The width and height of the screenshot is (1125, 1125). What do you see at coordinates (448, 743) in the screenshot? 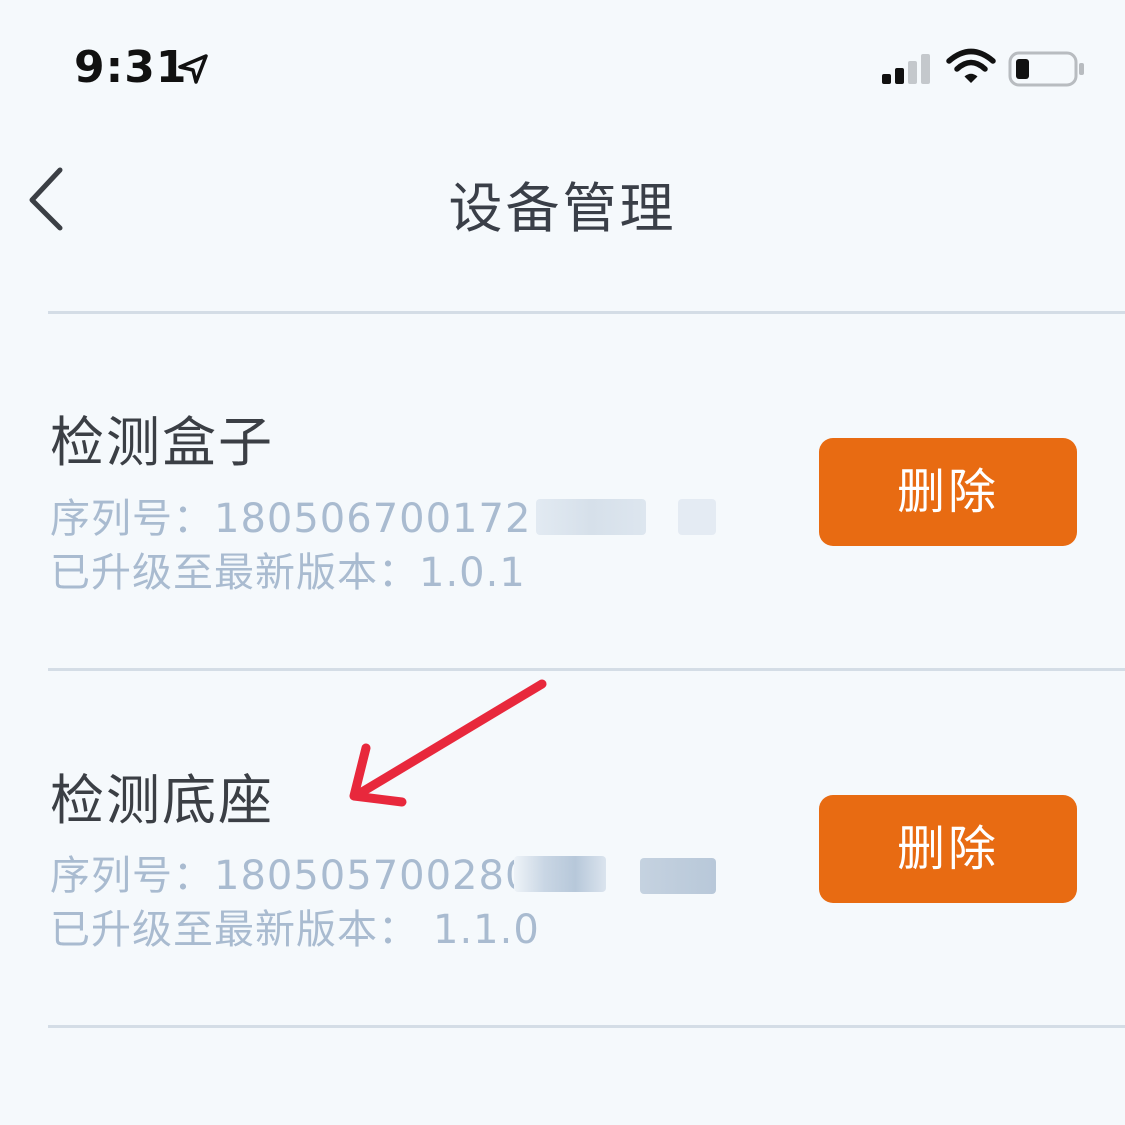
I see `annotation-arrow-icon` at bounding box center [448, 743].